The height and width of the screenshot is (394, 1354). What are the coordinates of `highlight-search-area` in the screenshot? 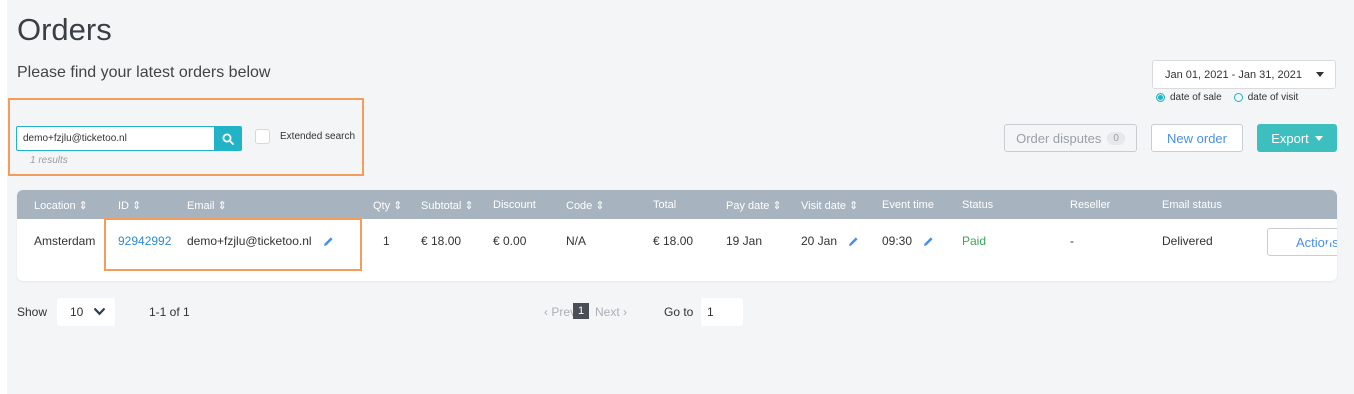 It's located at (186, 137).